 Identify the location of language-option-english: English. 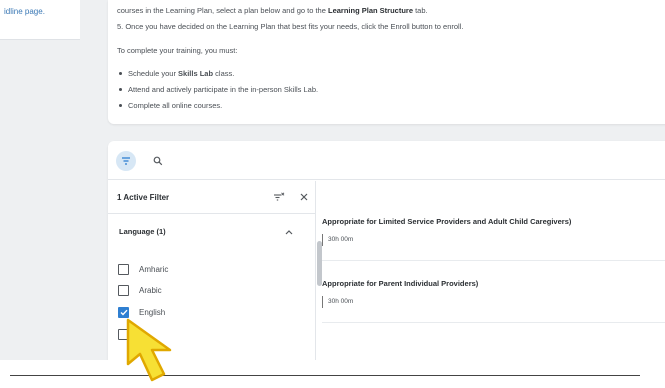
(208, 312).